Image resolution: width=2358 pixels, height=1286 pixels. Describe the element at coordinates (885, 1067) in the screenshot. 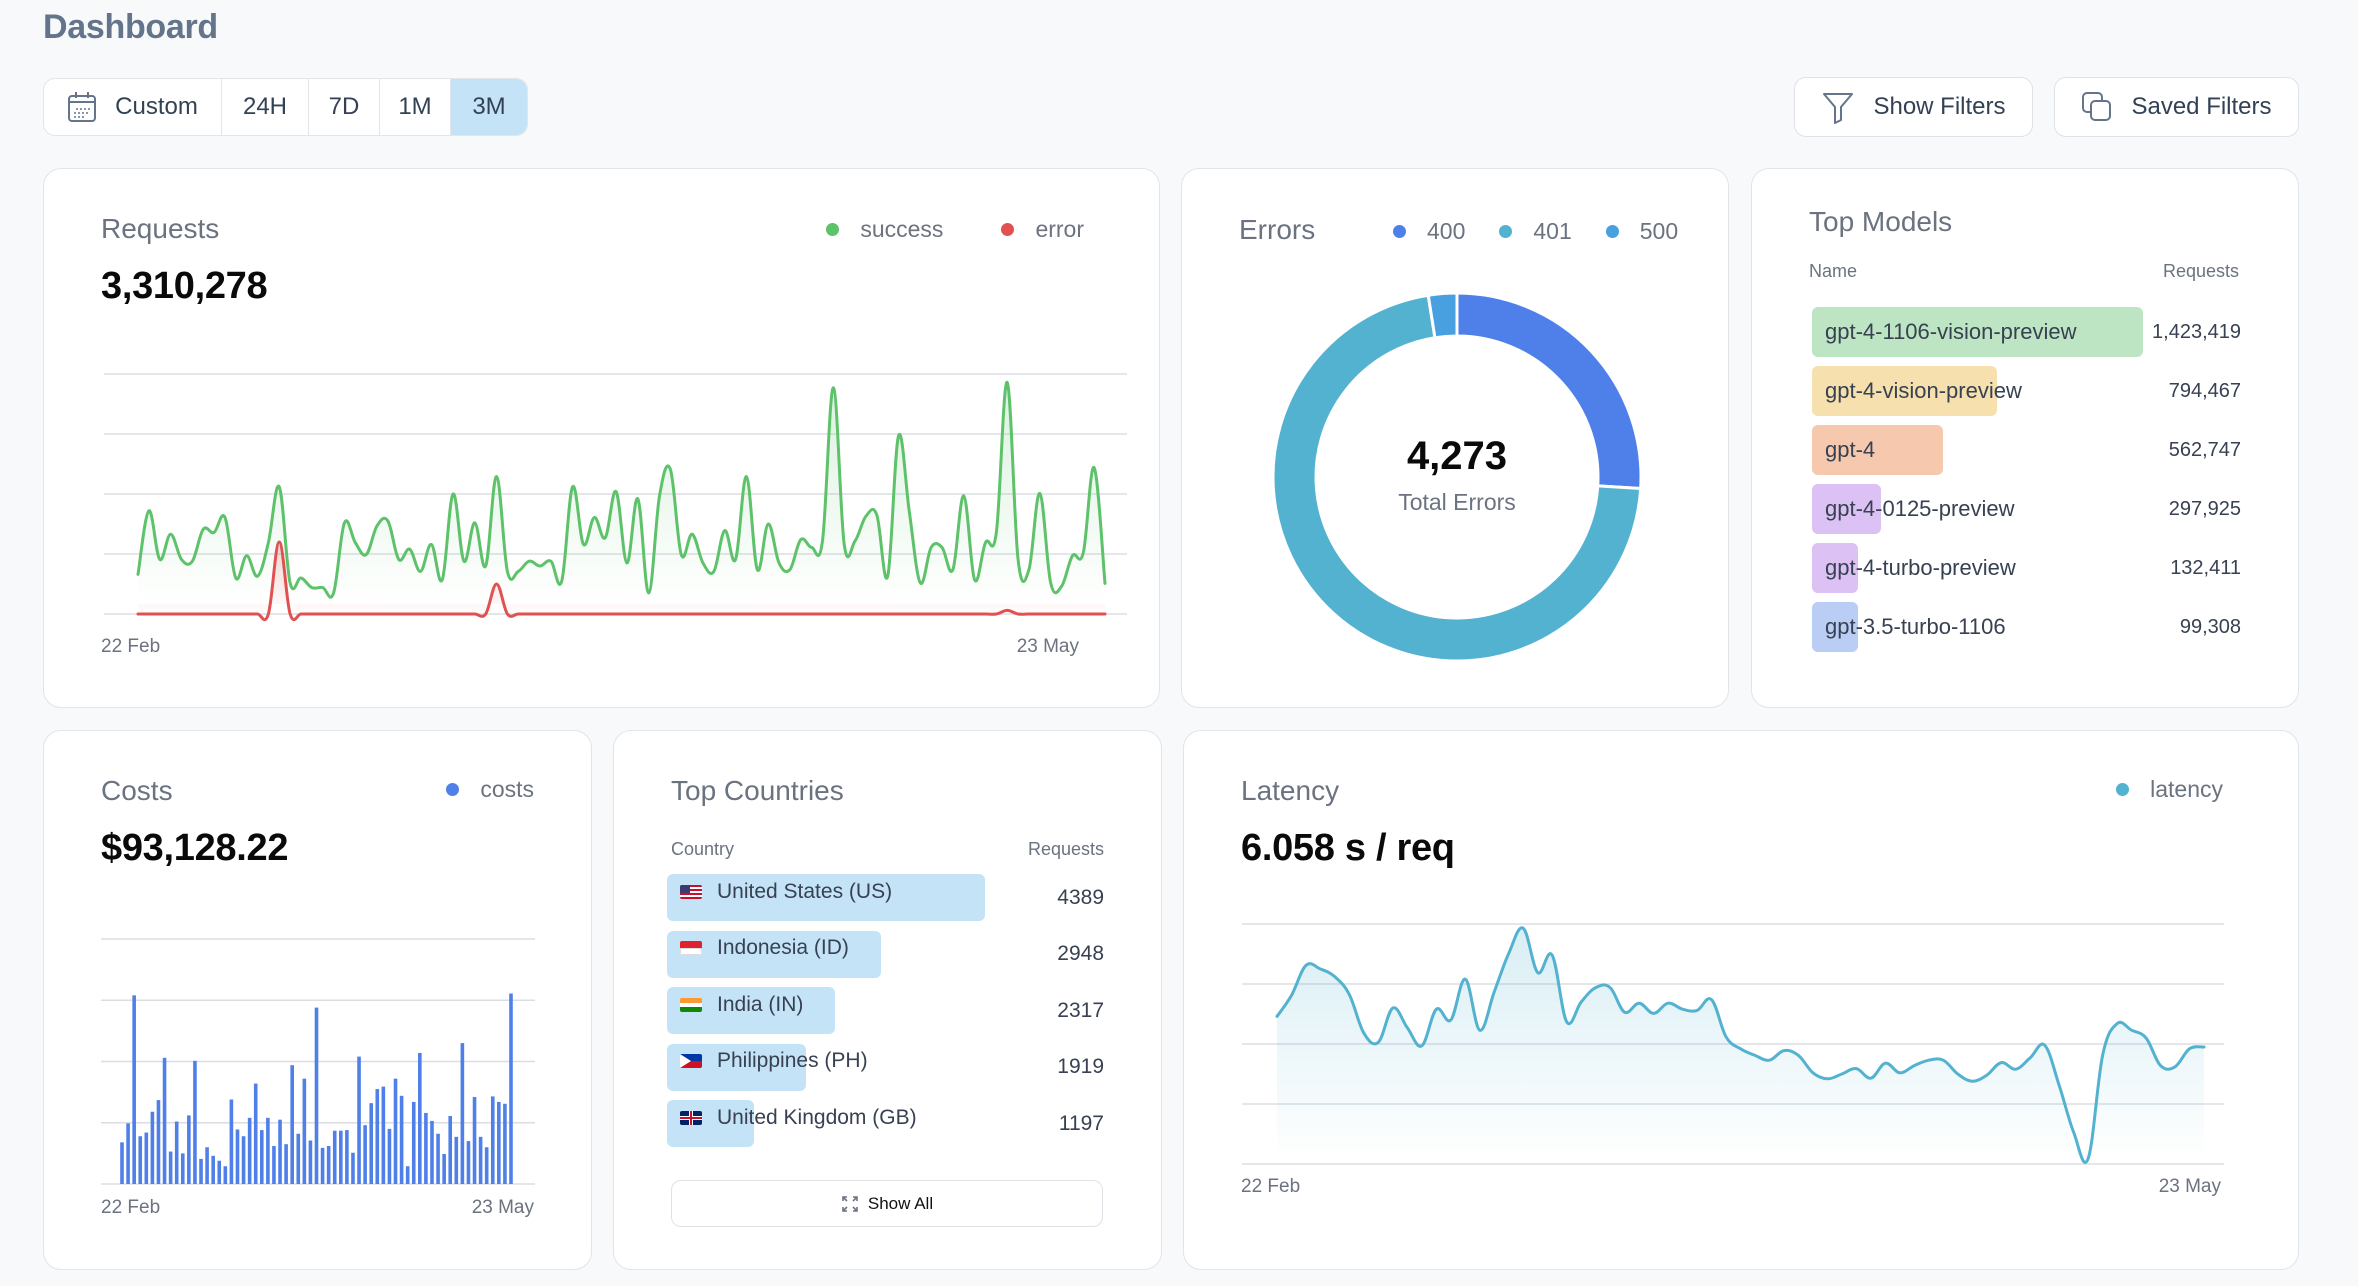

I see `country-row: Philippines (PH) 1919` at that location.